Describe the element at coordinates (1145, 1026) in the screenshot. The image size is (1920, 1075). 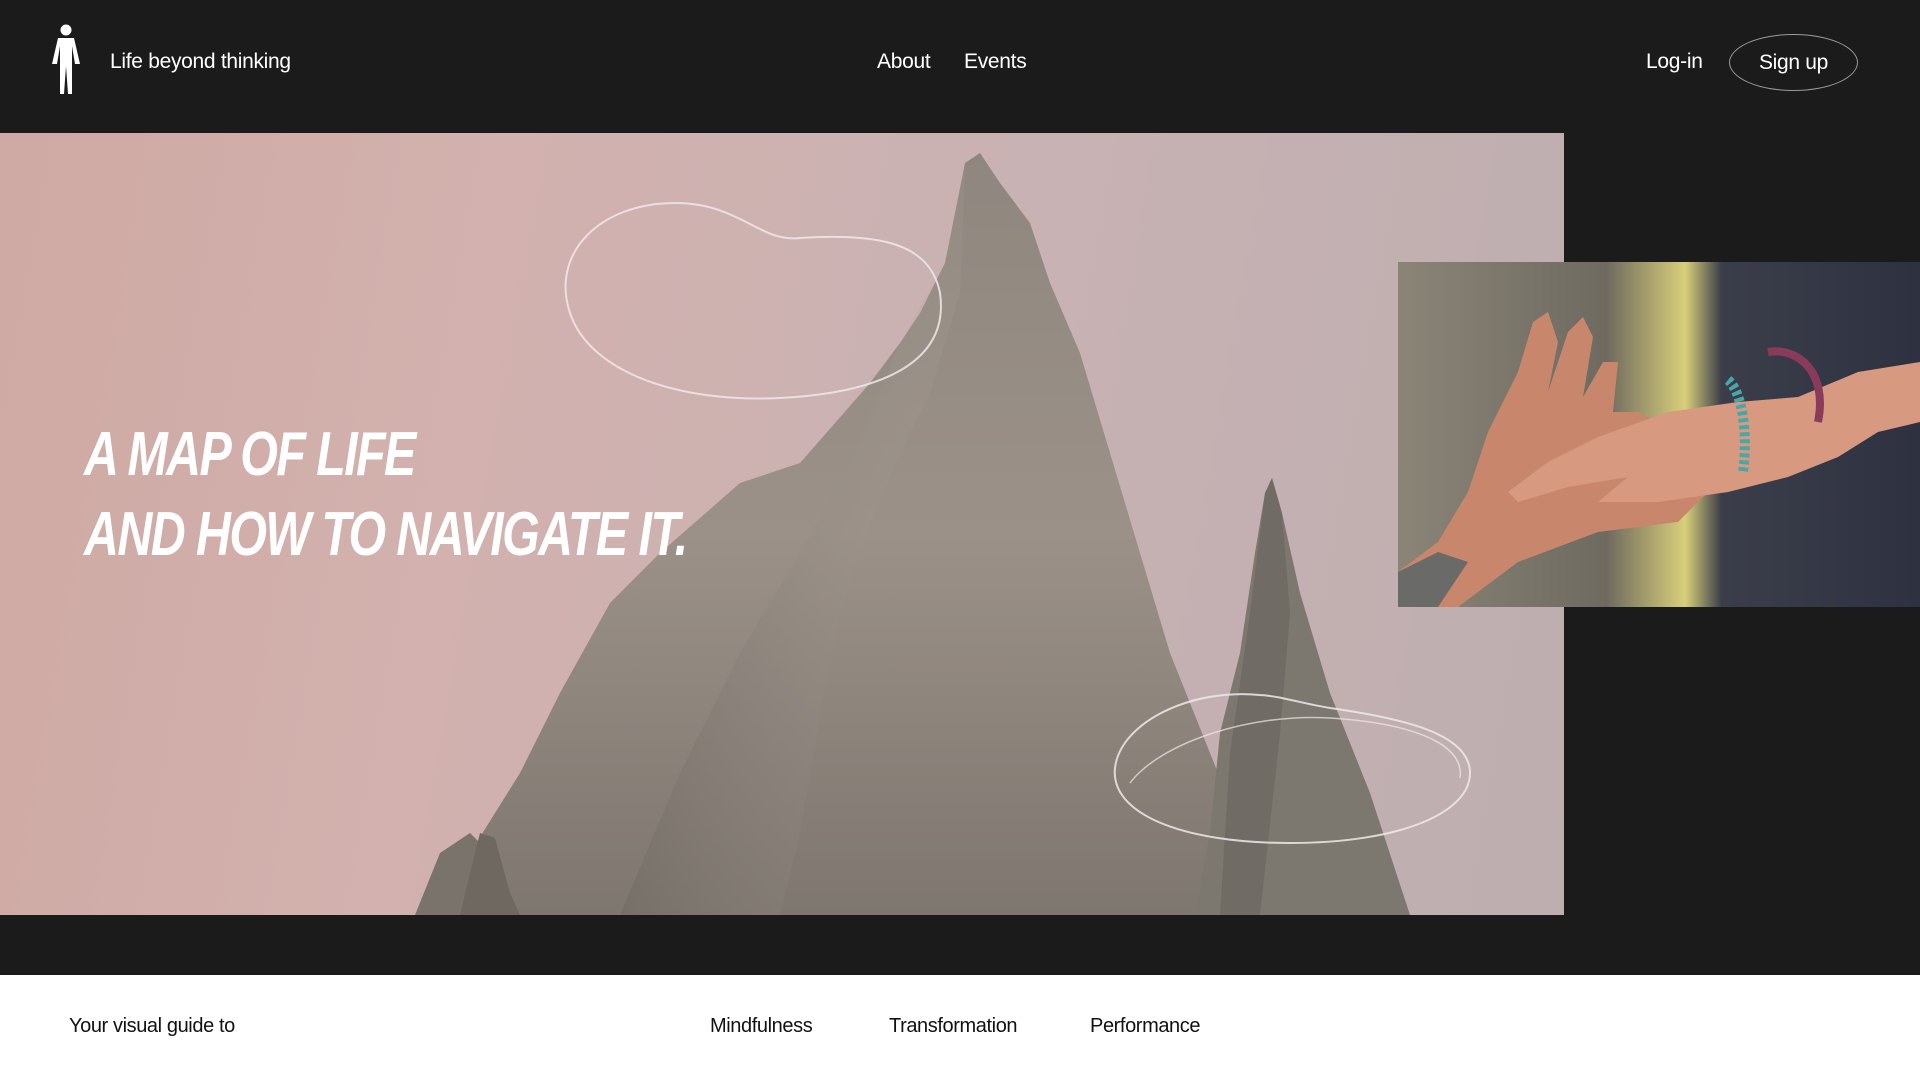
I see `topic-performance: Performance` at that location.